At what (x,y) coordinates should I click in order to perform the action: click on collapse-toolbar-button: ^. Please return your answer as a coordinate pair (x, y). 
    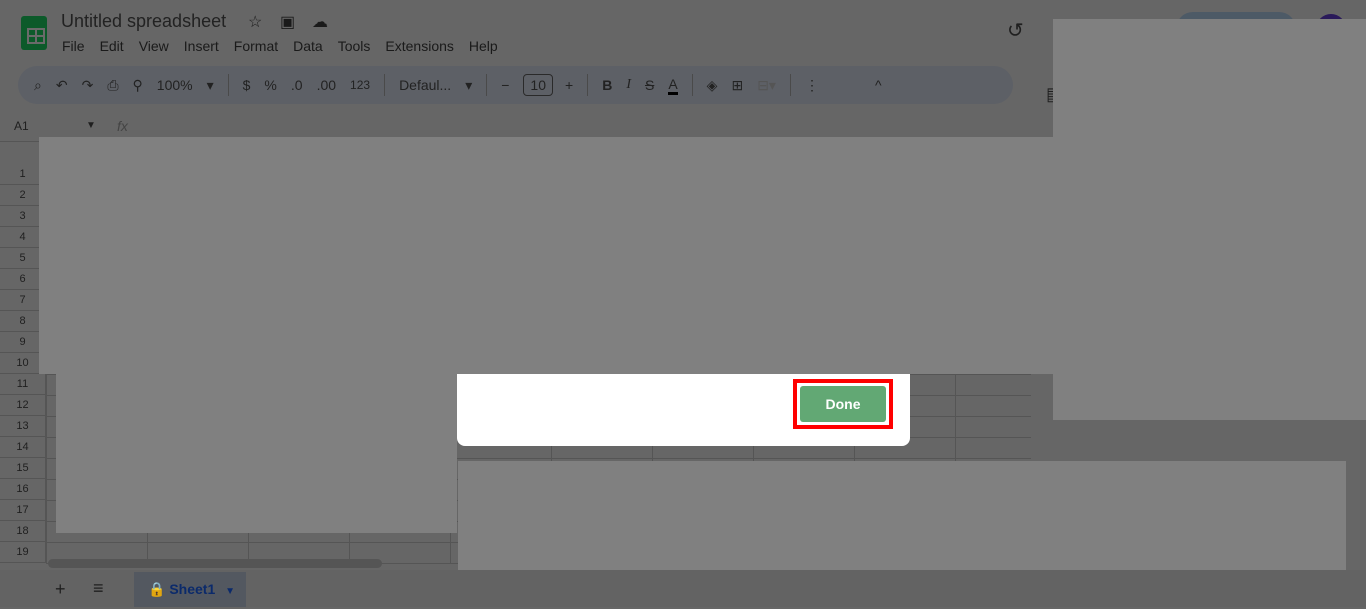
    Looking at the image, I should click on (878, 85).